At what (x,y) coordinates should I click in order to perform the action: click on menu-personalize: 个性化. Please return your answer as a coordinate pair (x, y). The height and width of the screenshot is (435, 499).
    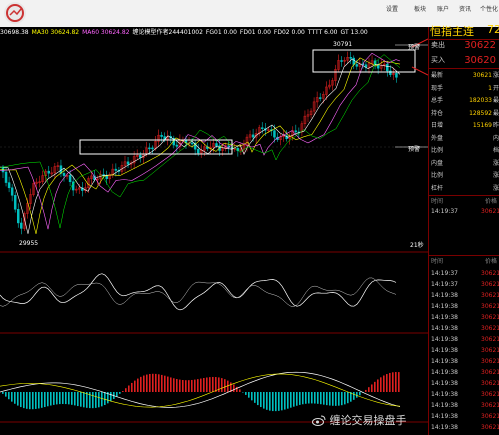
    Looking at the image, I should click on (489, 8).